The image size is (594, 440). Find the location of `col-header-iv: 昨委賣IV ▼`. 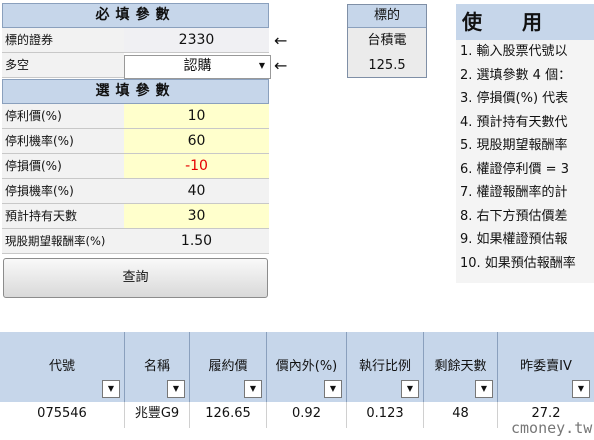

col-header-iv: 昨委賣IV ▼ is located at coordinates (546, 367).